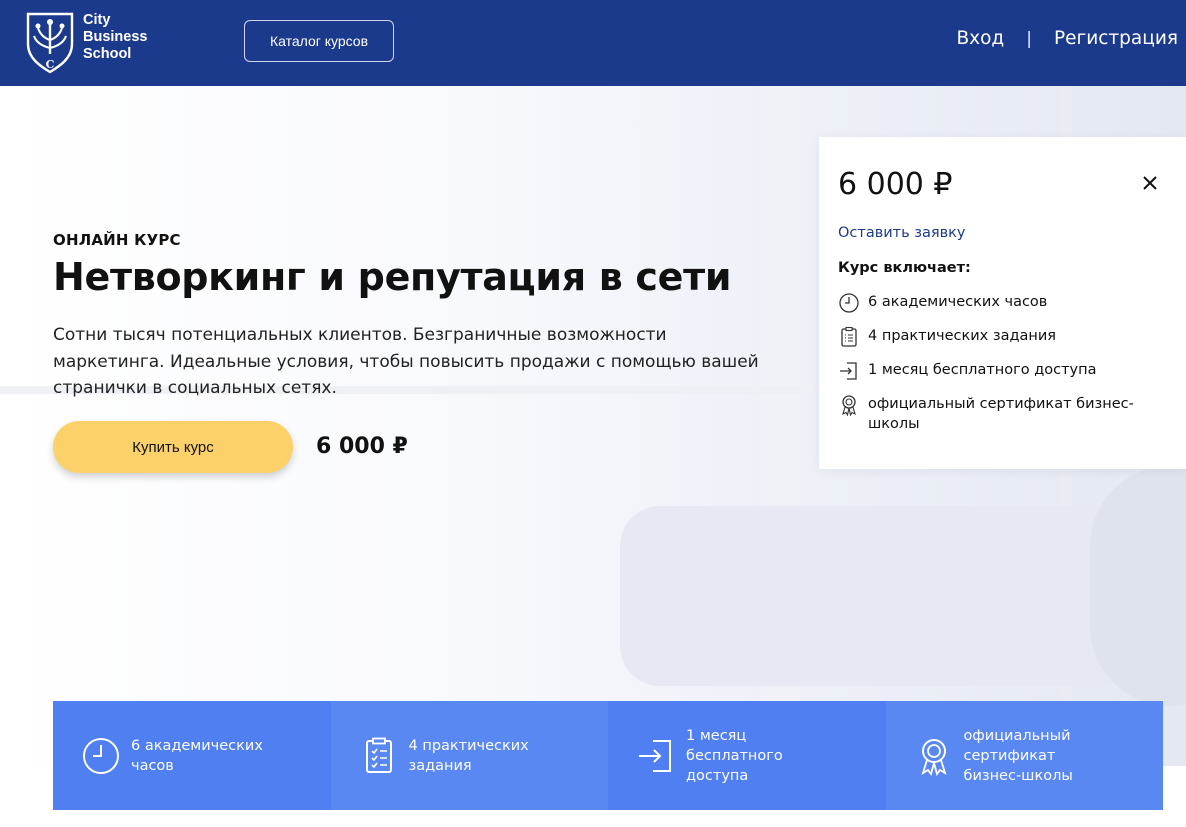 This screenshot has height=827, width=1186. I want to click on feature-label: 1 месяц бесплатного доступа, so click(734, 755).